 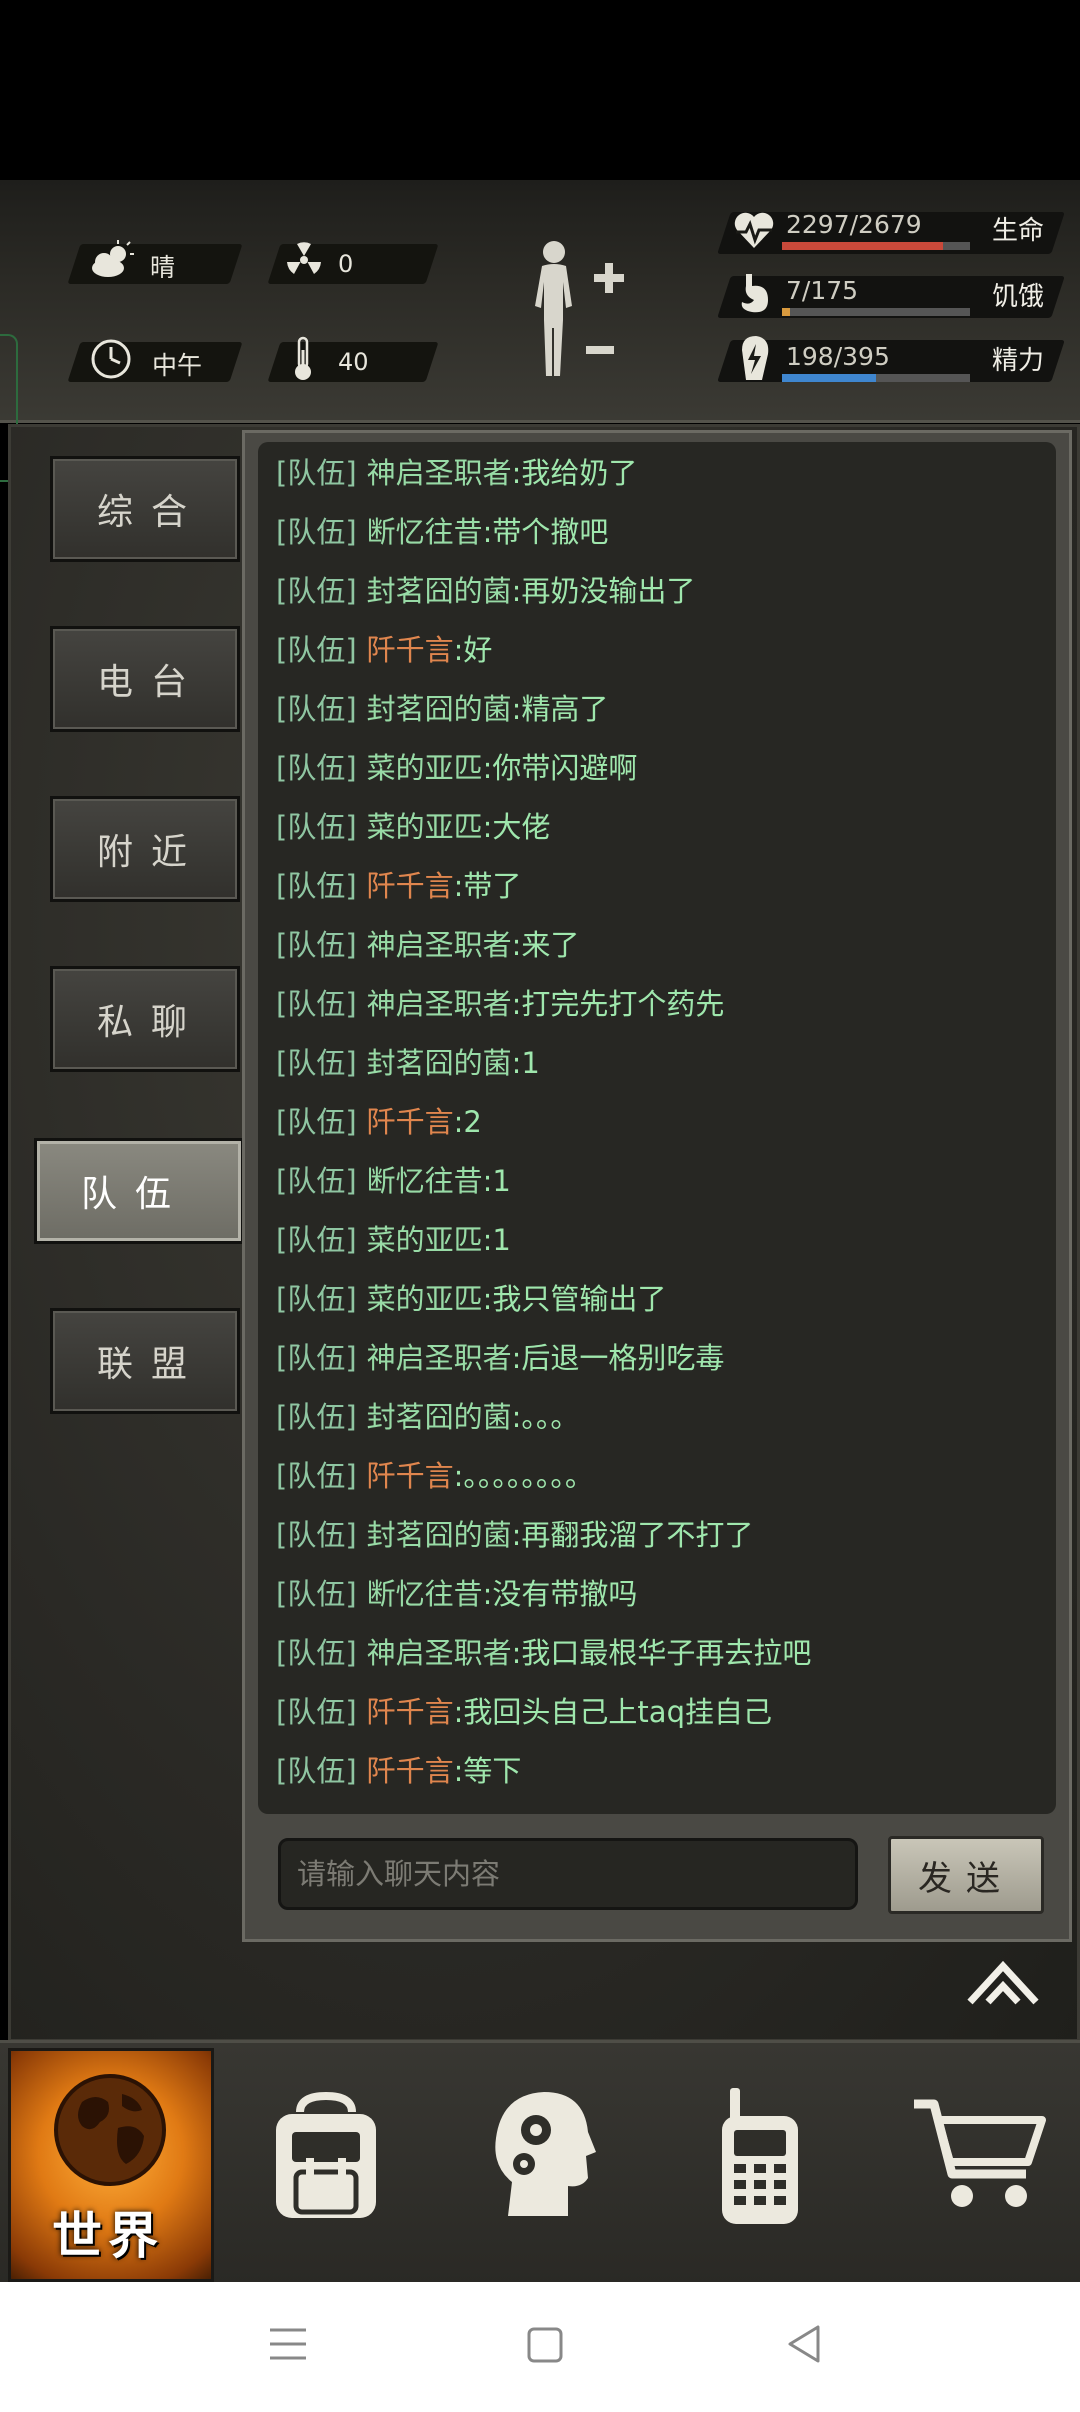 I want to click on menu-icon, so click(x=288, y=2344).